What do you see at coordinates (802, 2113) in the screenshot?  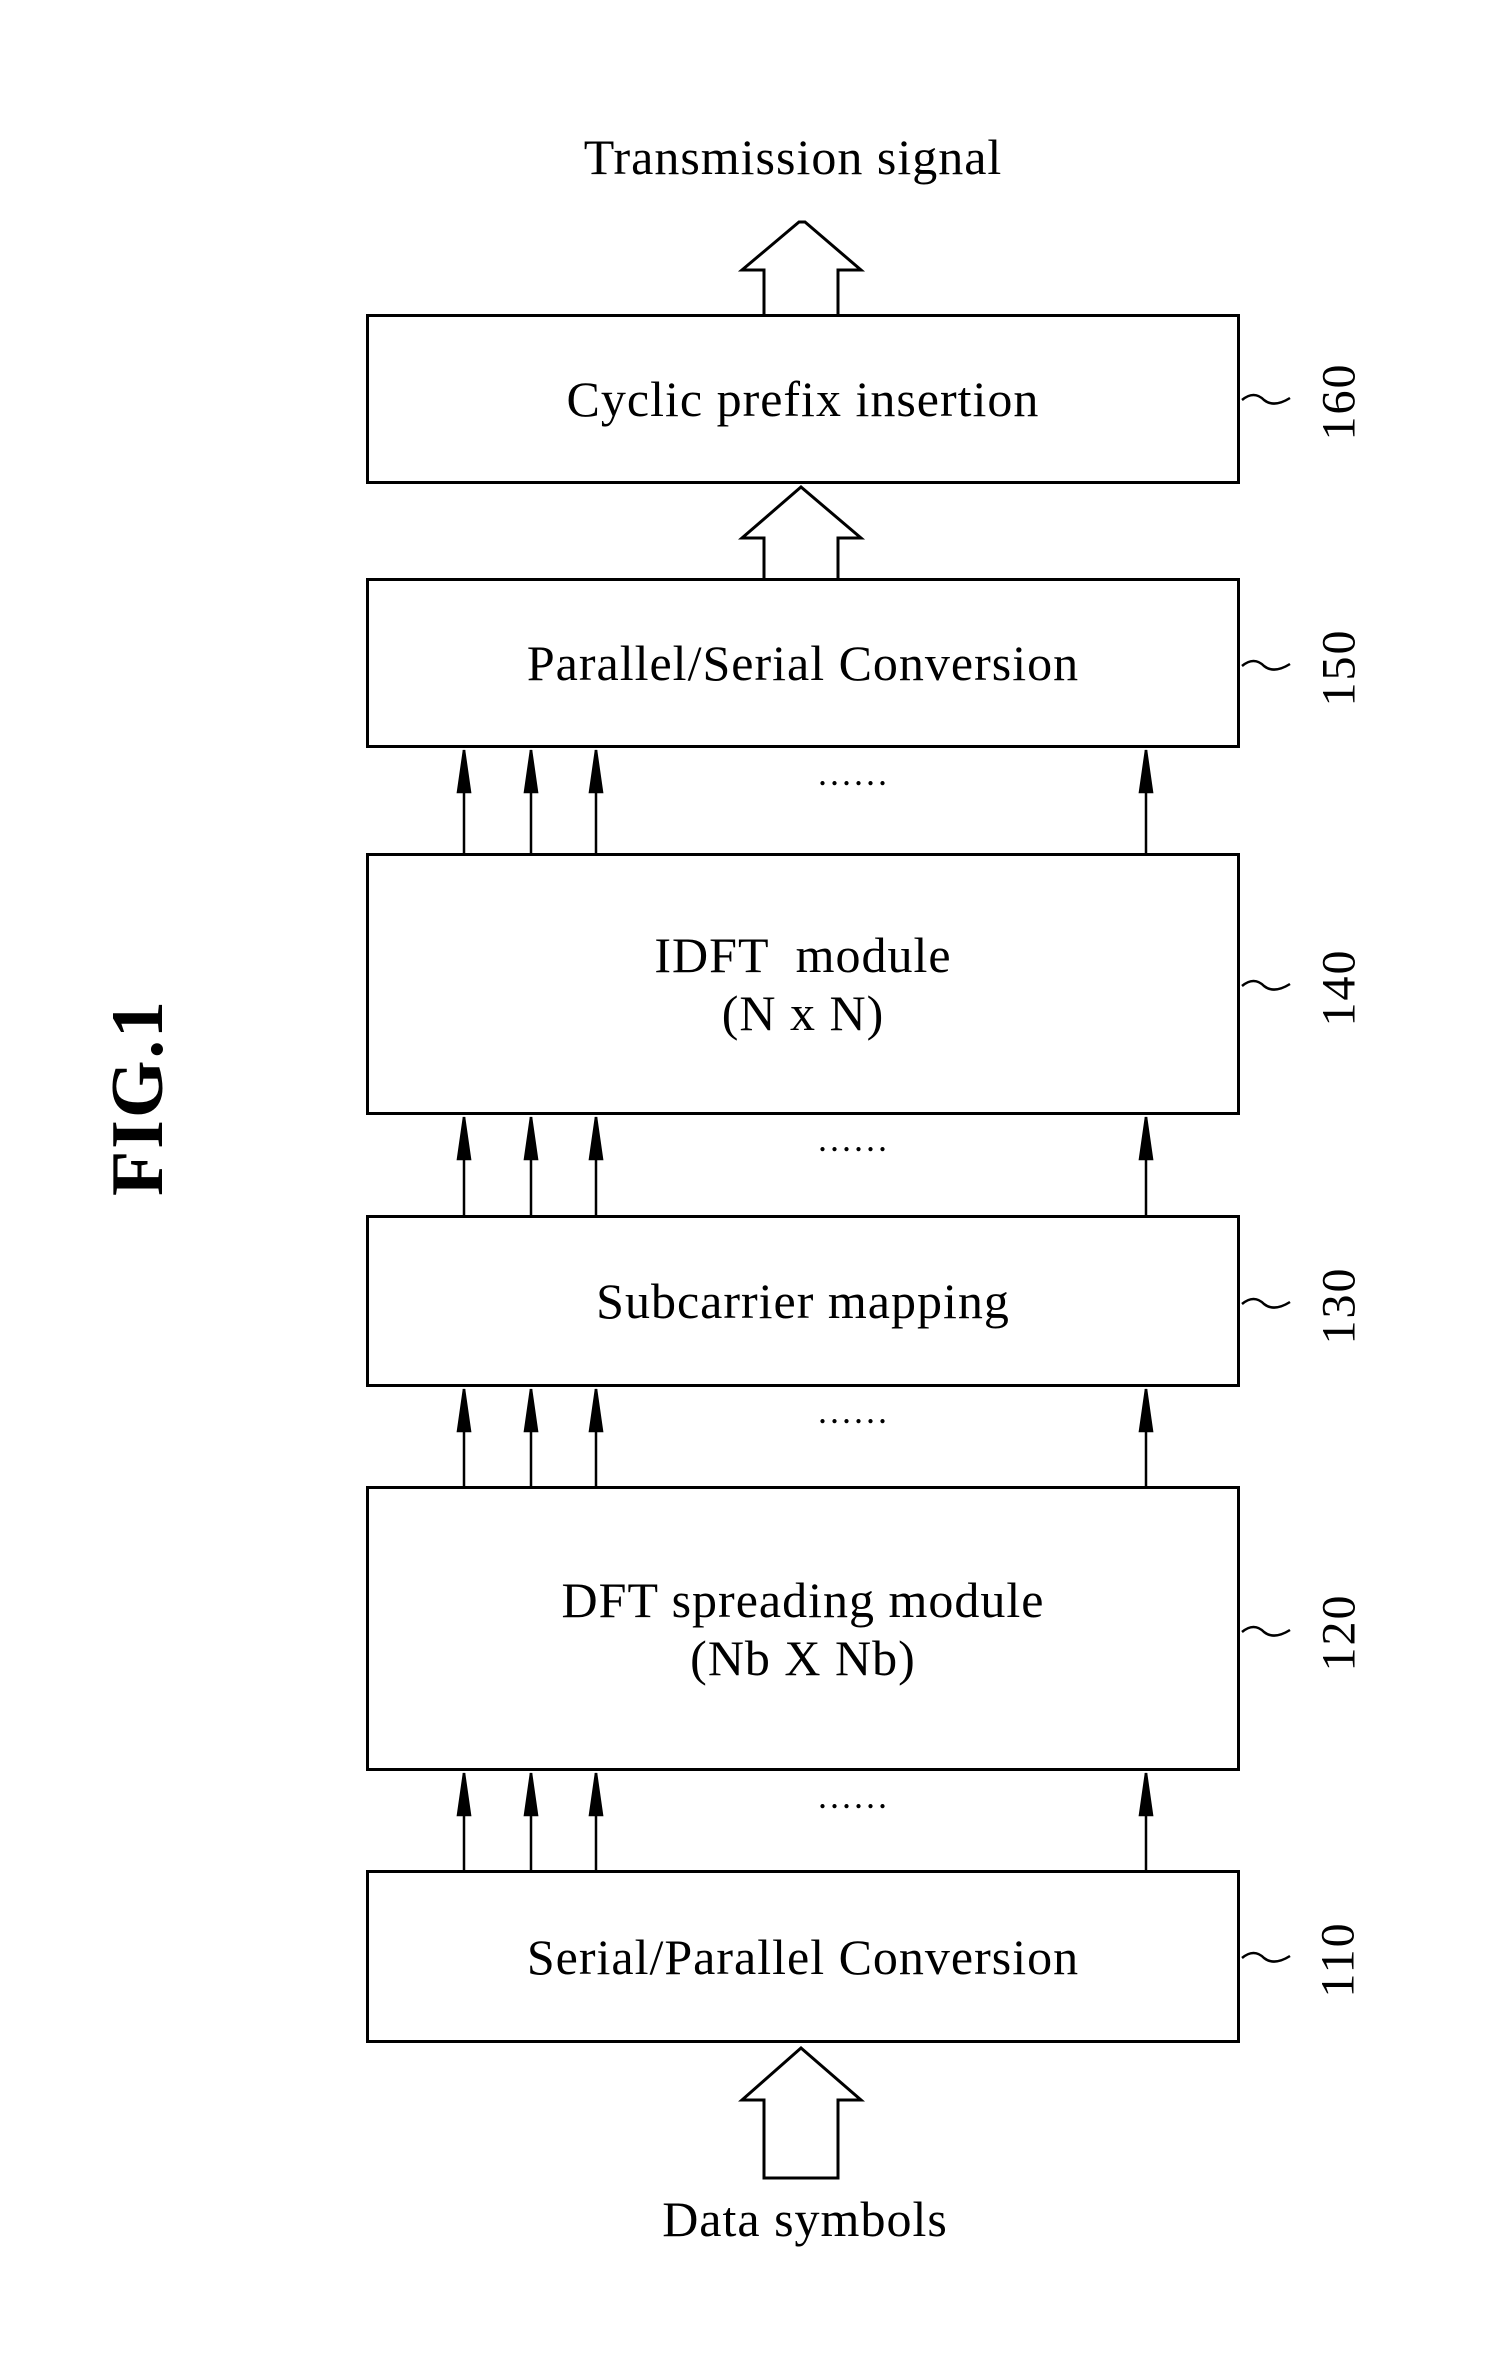 I see `input-block-arrow` at bounding box center [802, 2113].